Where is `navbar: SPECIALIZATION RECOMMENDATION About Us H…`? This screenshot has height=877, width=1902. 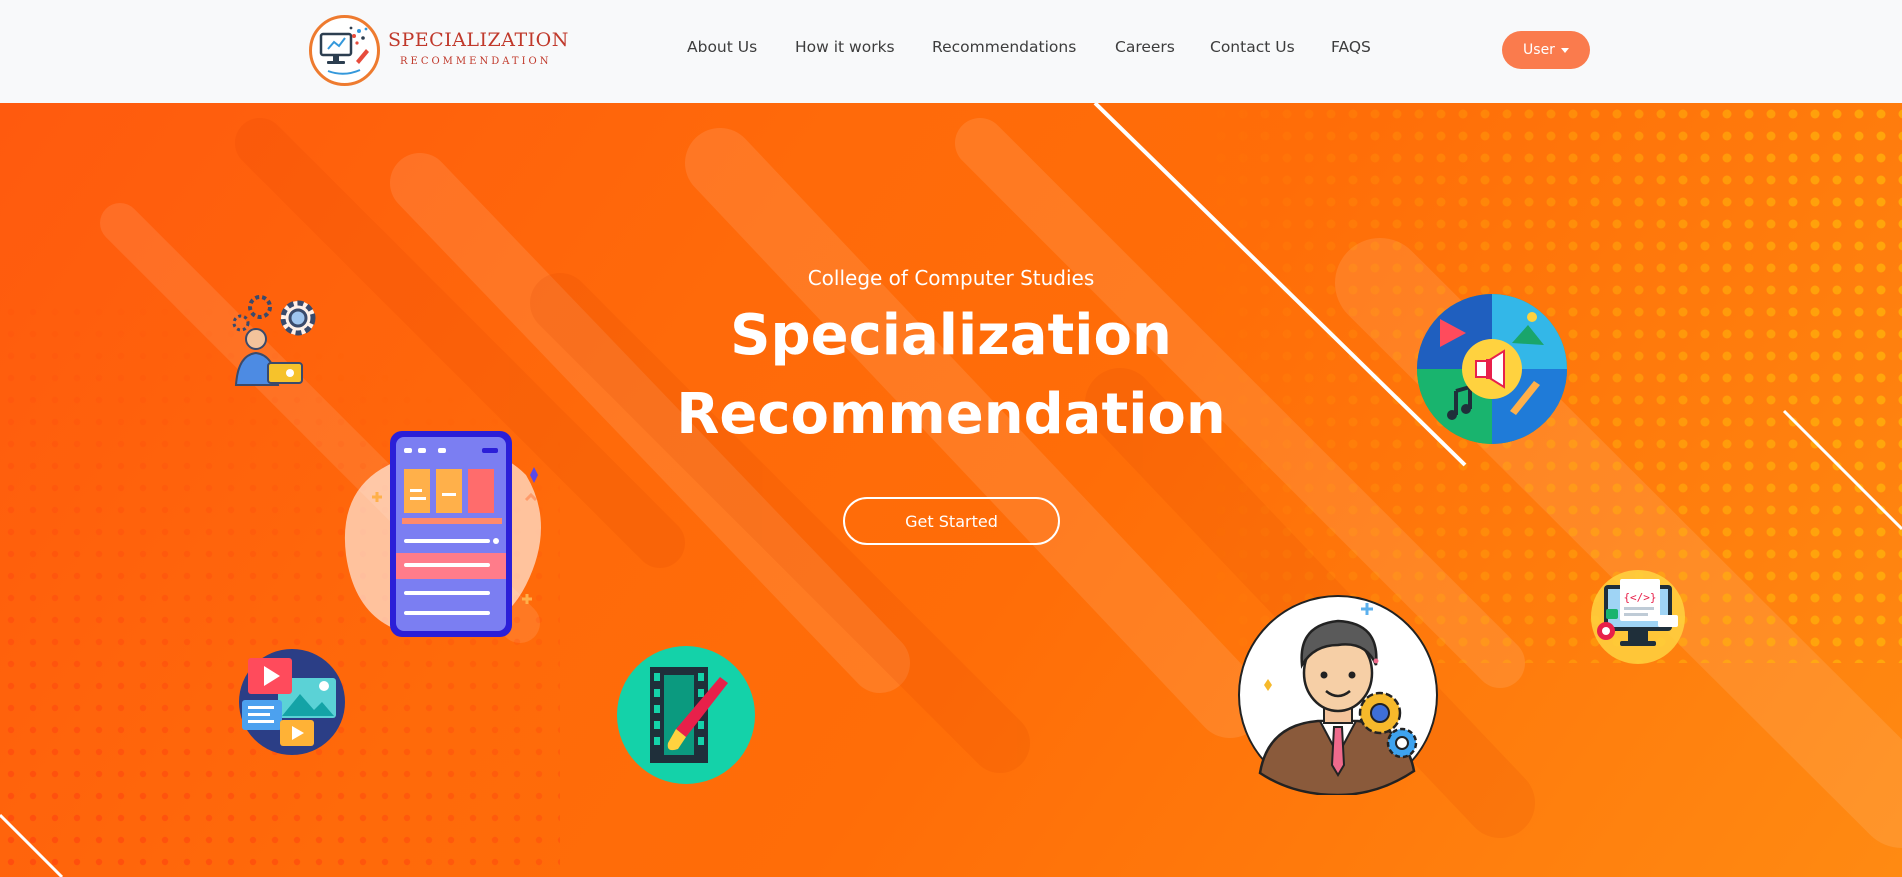 navbar: SPECIALIZATION RECOMMENDATION About Us H… is located at coordinates (951, 51).